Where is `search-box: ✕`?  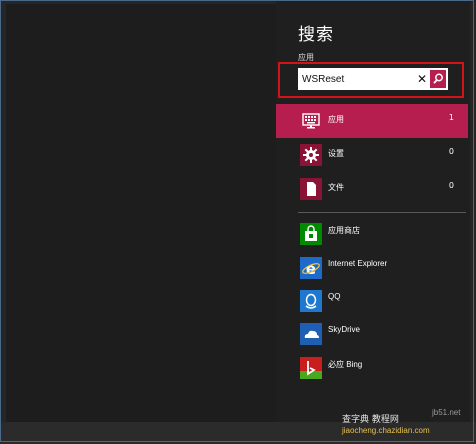
search-box: ✕ is located at coordinates (373, 79).